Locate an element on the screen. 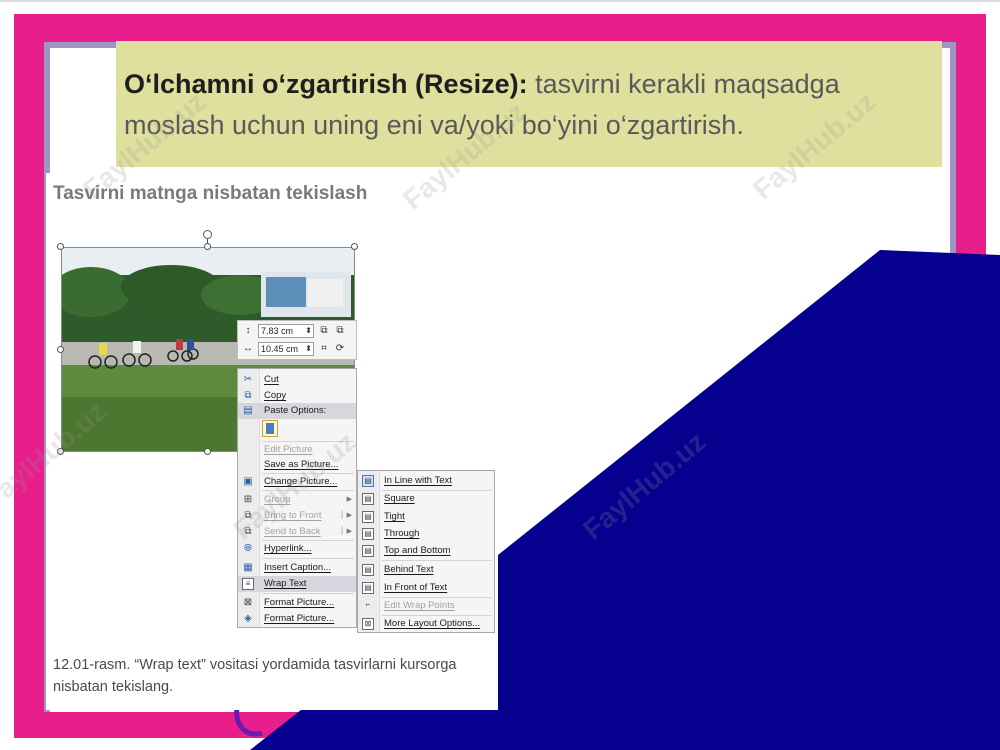 Image resolution: width=1000 pixels, height=750 pixels. height-value: 7.83 cm is located at coordinates (277, 331).